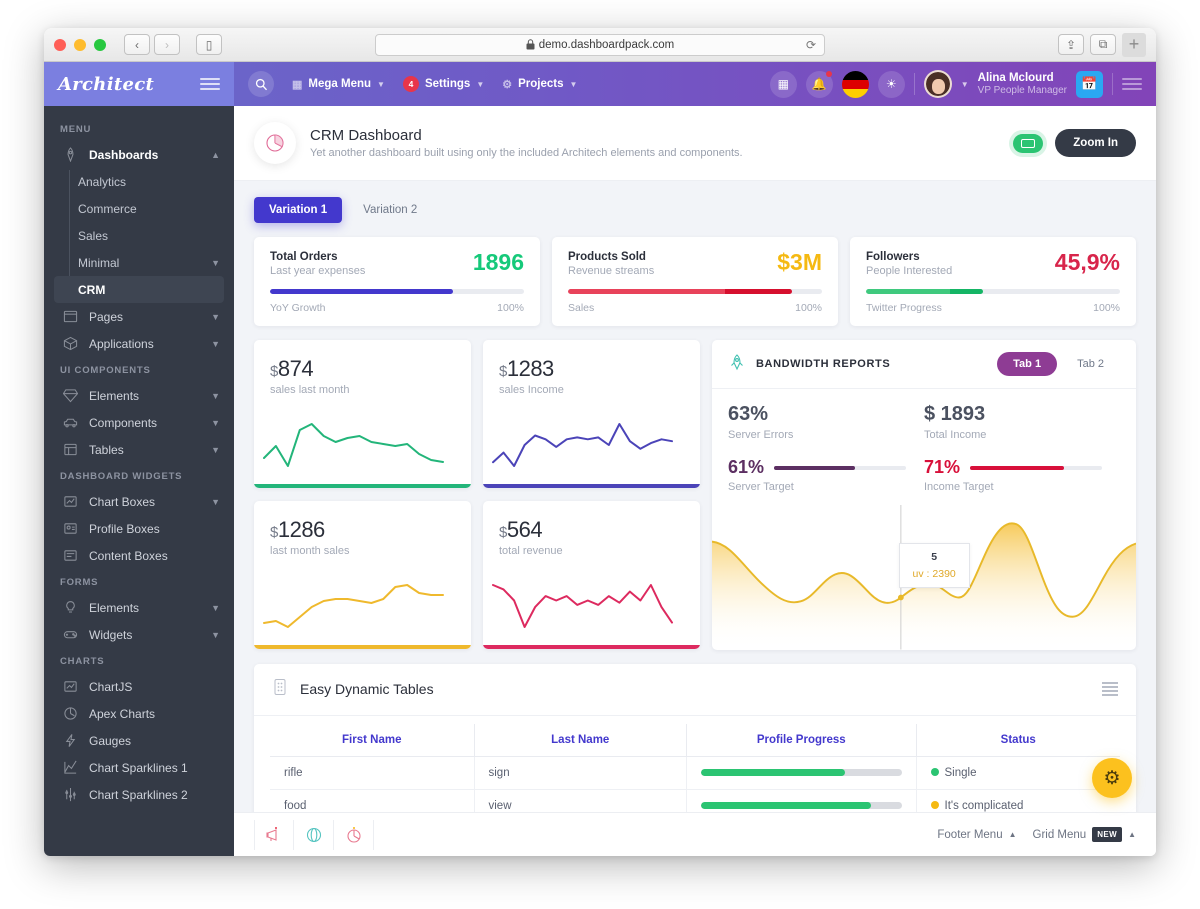 The height and width of the screenshot is (909, 1200). I want to click on sidebar-item-applications: Applications ▼, so click(139, 343).